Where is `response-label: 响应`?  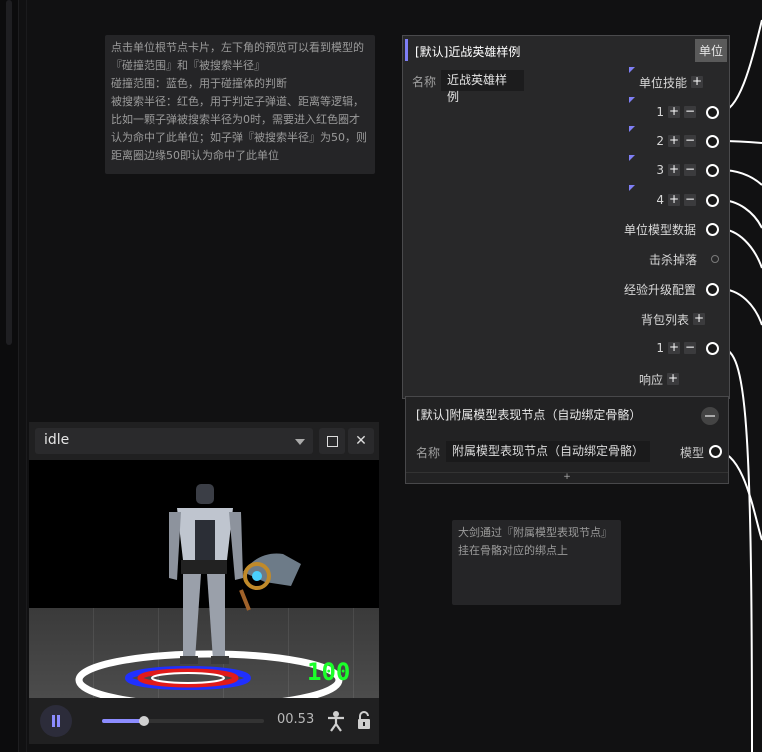 response-label: 响应 is located at coordinates (650, 379).